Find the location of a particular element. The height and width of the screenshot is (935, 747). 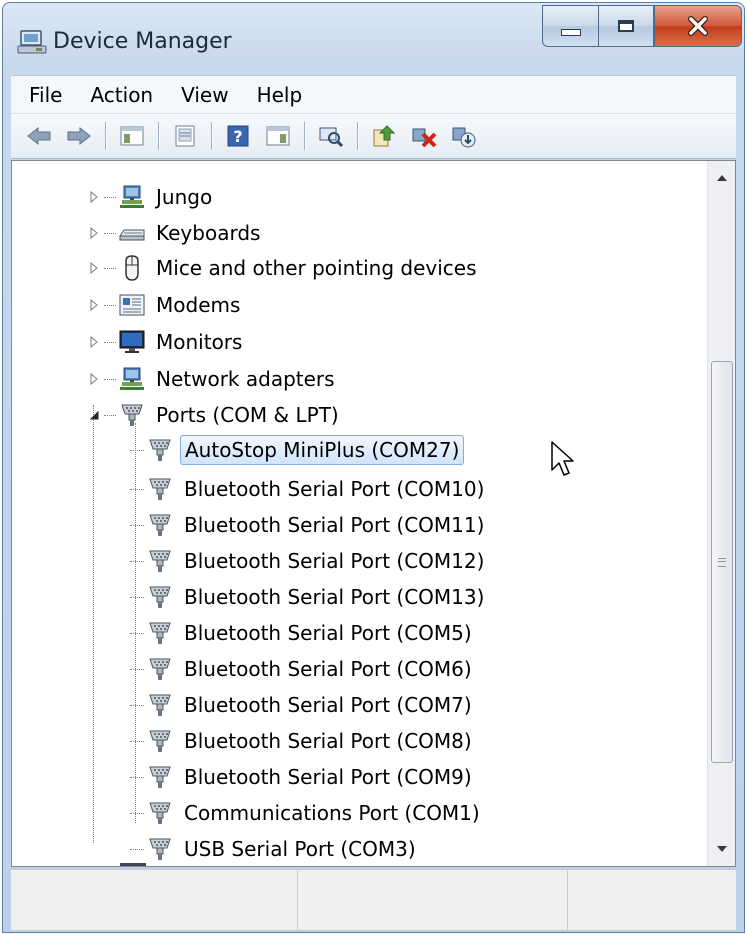

menu-bar: File Action View Help is located at coordinates (373, 94).